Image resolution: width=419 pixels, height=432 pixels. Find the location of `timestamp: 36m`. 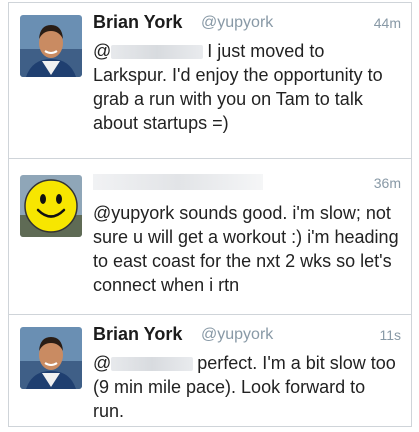

timestamp: 36m is located at coordinates (387, 183).